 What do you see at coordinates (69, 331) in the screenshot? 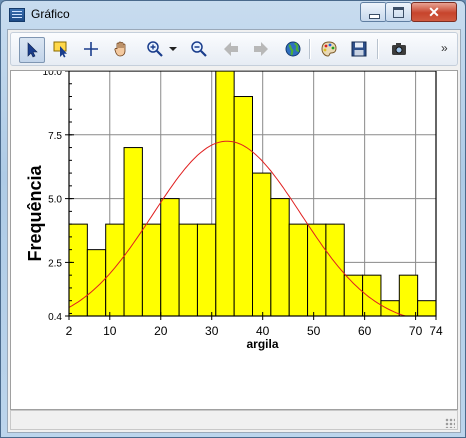
I see `x-tick-label: 2` at bounding box center [69, 331].